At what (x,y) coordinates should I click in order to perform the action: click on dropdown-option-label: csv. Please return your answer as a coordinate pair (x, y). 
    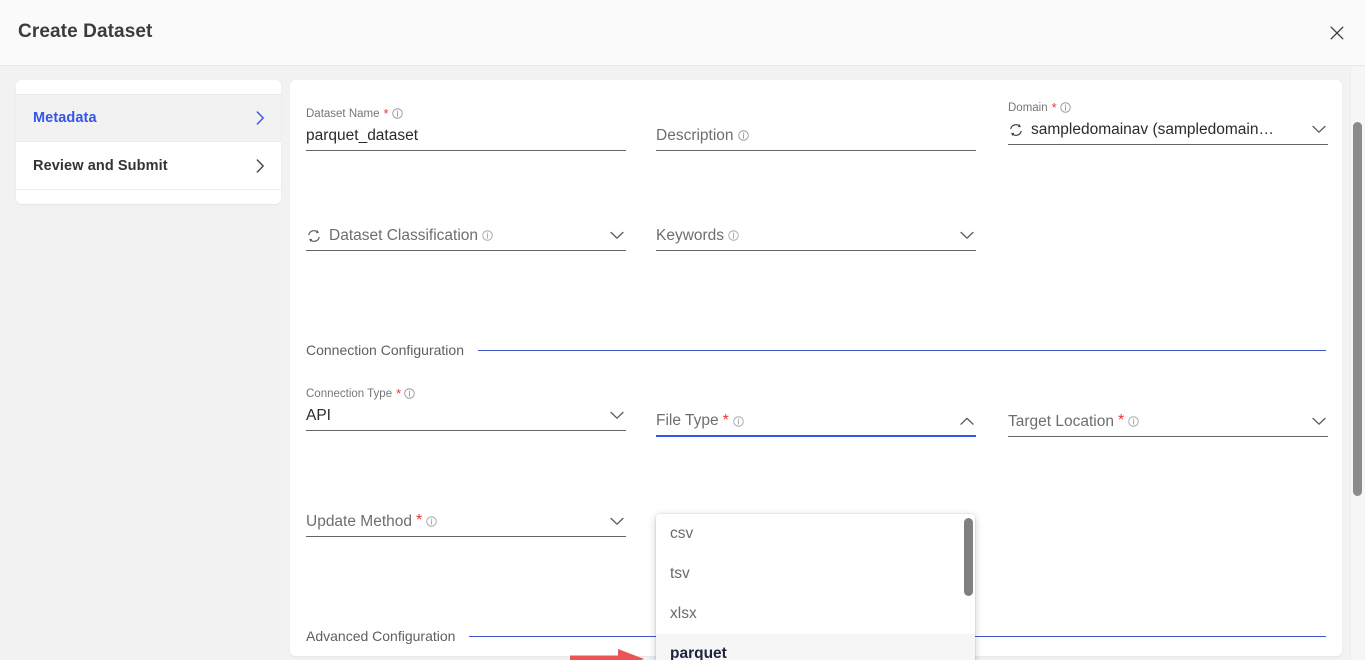
    Looking at the image, I should click on (682, 533).